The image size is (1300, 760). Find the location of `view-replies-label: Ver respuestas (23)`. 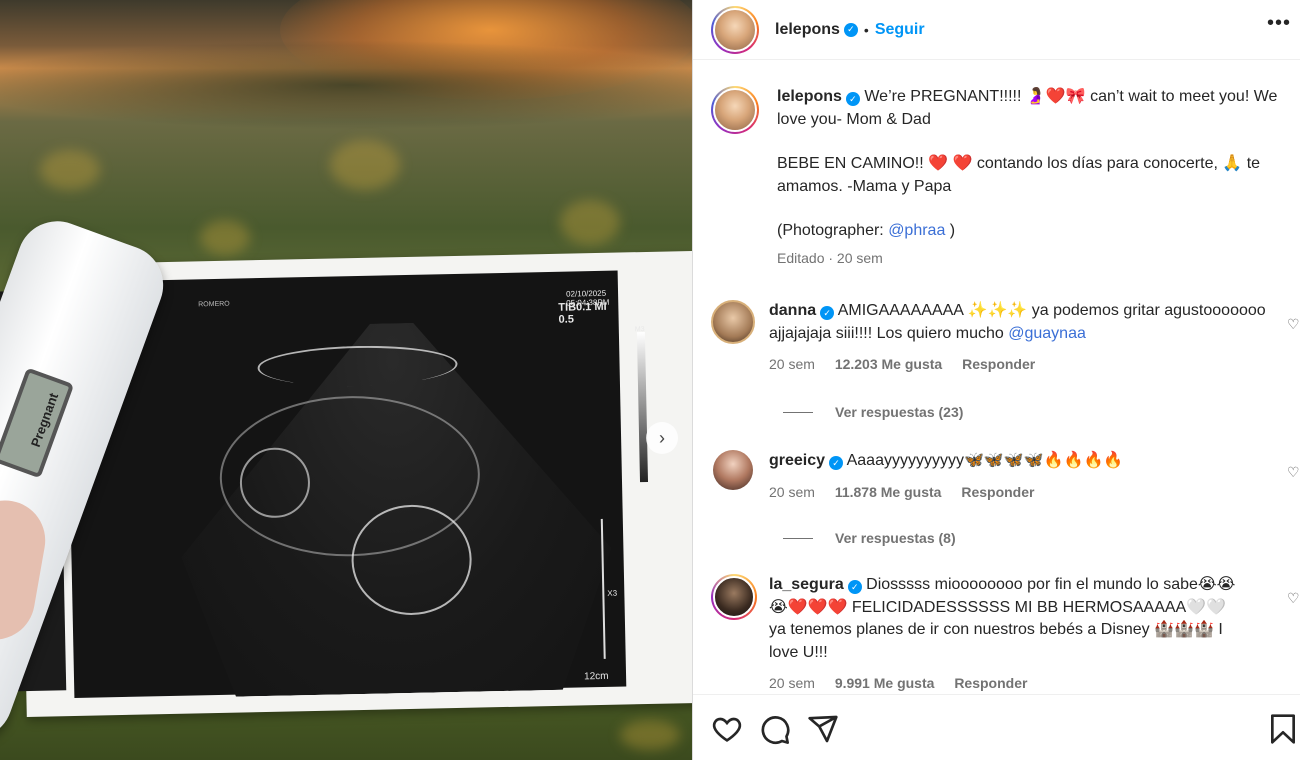

view-replies-label: Ver respuestas (23) is located at coordinates (899, 412).